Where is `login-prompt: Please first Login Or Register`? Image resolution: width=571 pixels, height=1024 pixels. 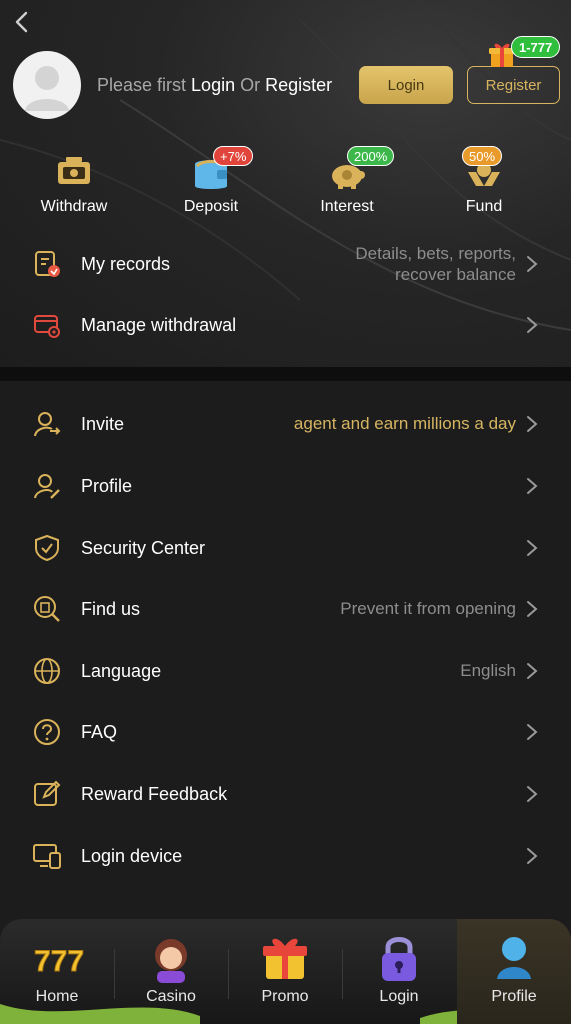 login-prompt: Please first Login Or Register is located at coordinates (214, 85).